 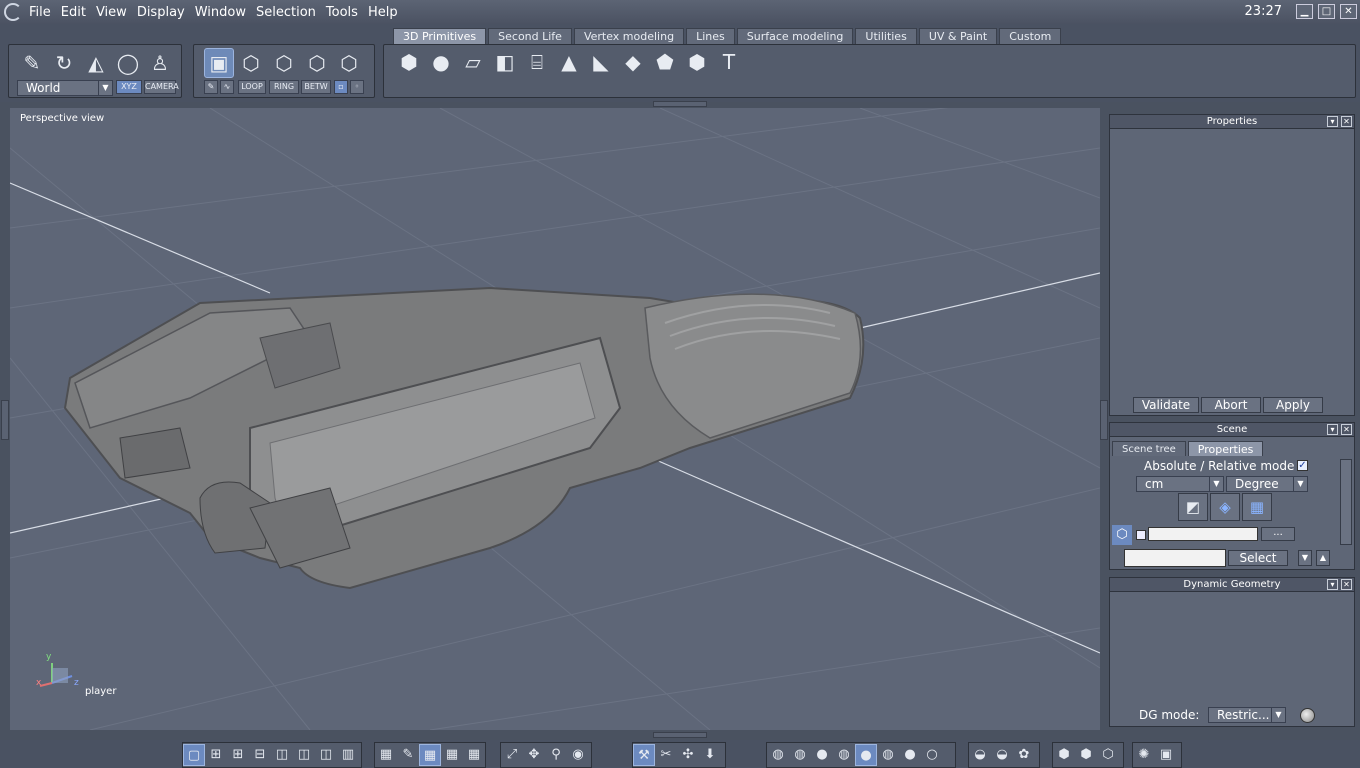 I want to click on menu-edit: Edit, so click(x=73, y=12).